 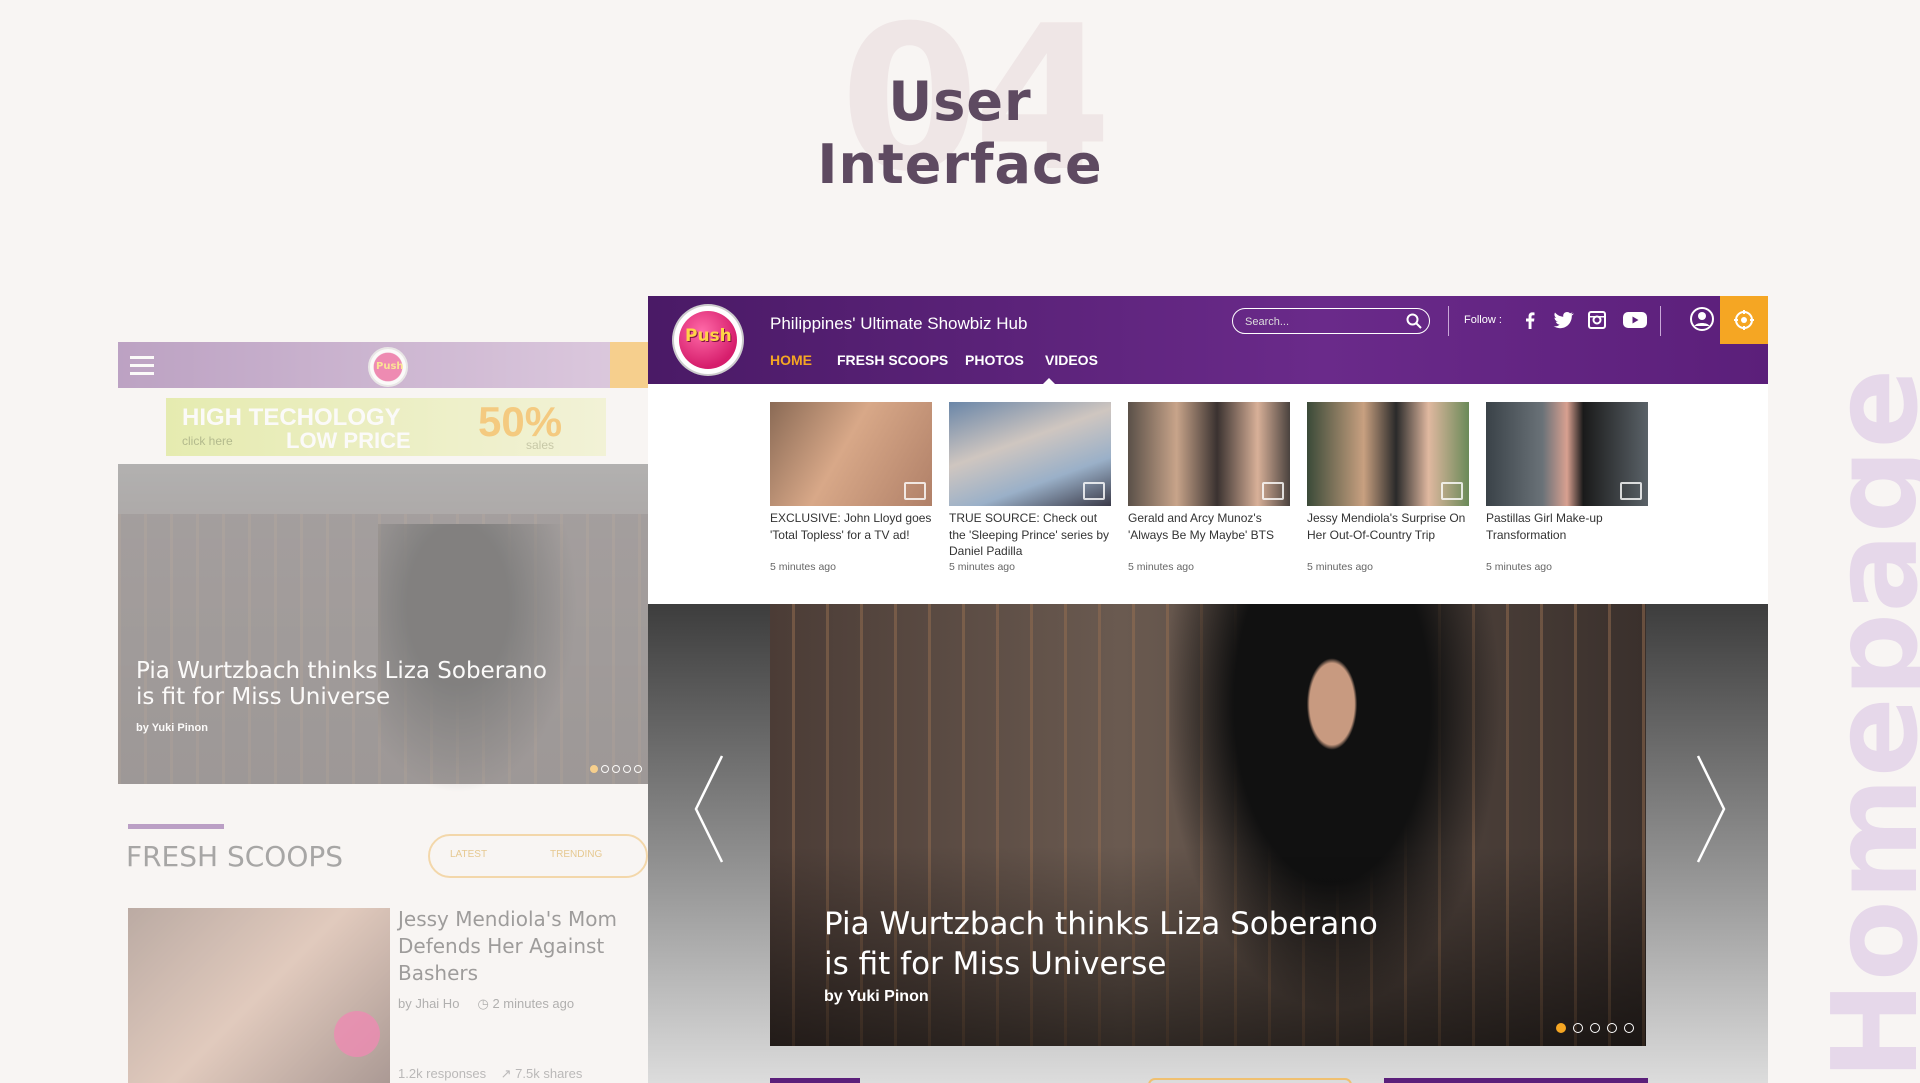 I want to click on mobile-hero-byline: by Yuki Pinon, so click(x=172, y=728).